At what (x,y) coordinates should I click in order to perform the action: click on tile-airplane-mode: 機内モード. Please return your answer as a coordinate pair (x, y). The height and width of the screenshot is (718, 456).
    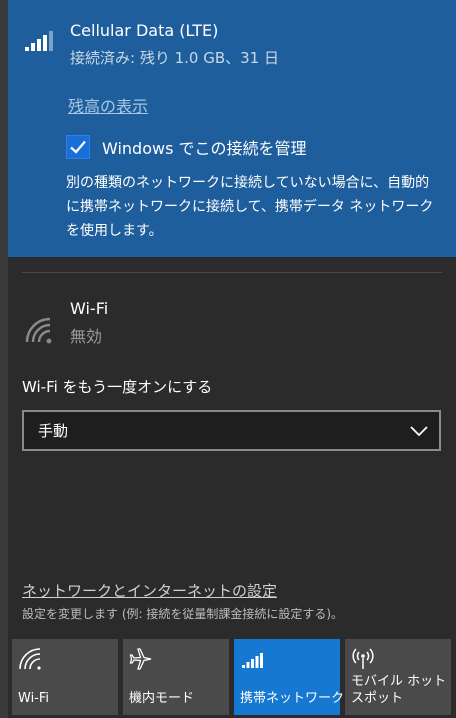
    Looking at the image, I should click on (176, 677).